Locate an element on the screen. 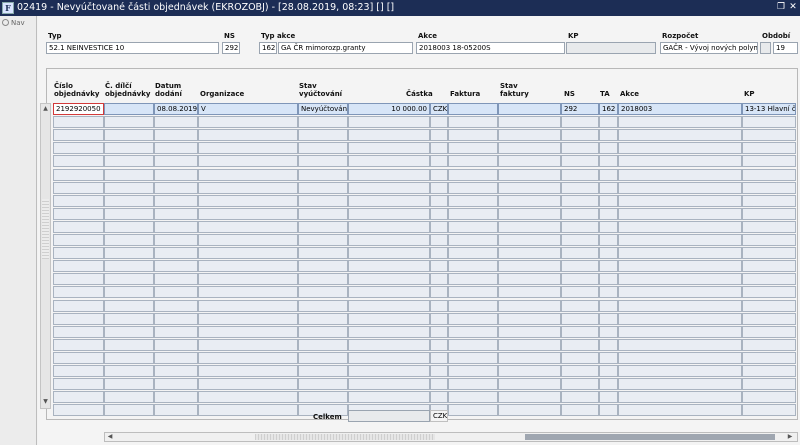 The image size is (800, 445). typ-akce-code-field: 162 is located at coordinates (268, 48).